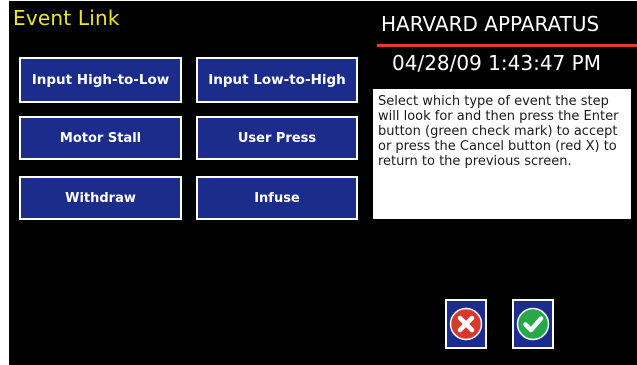 The width and height of the screenshot is (637, 365). Describe the element at coordinates (277, 80) in the screenshot. I see `input-low-to-high-button: Input Low-to-High` at that location.